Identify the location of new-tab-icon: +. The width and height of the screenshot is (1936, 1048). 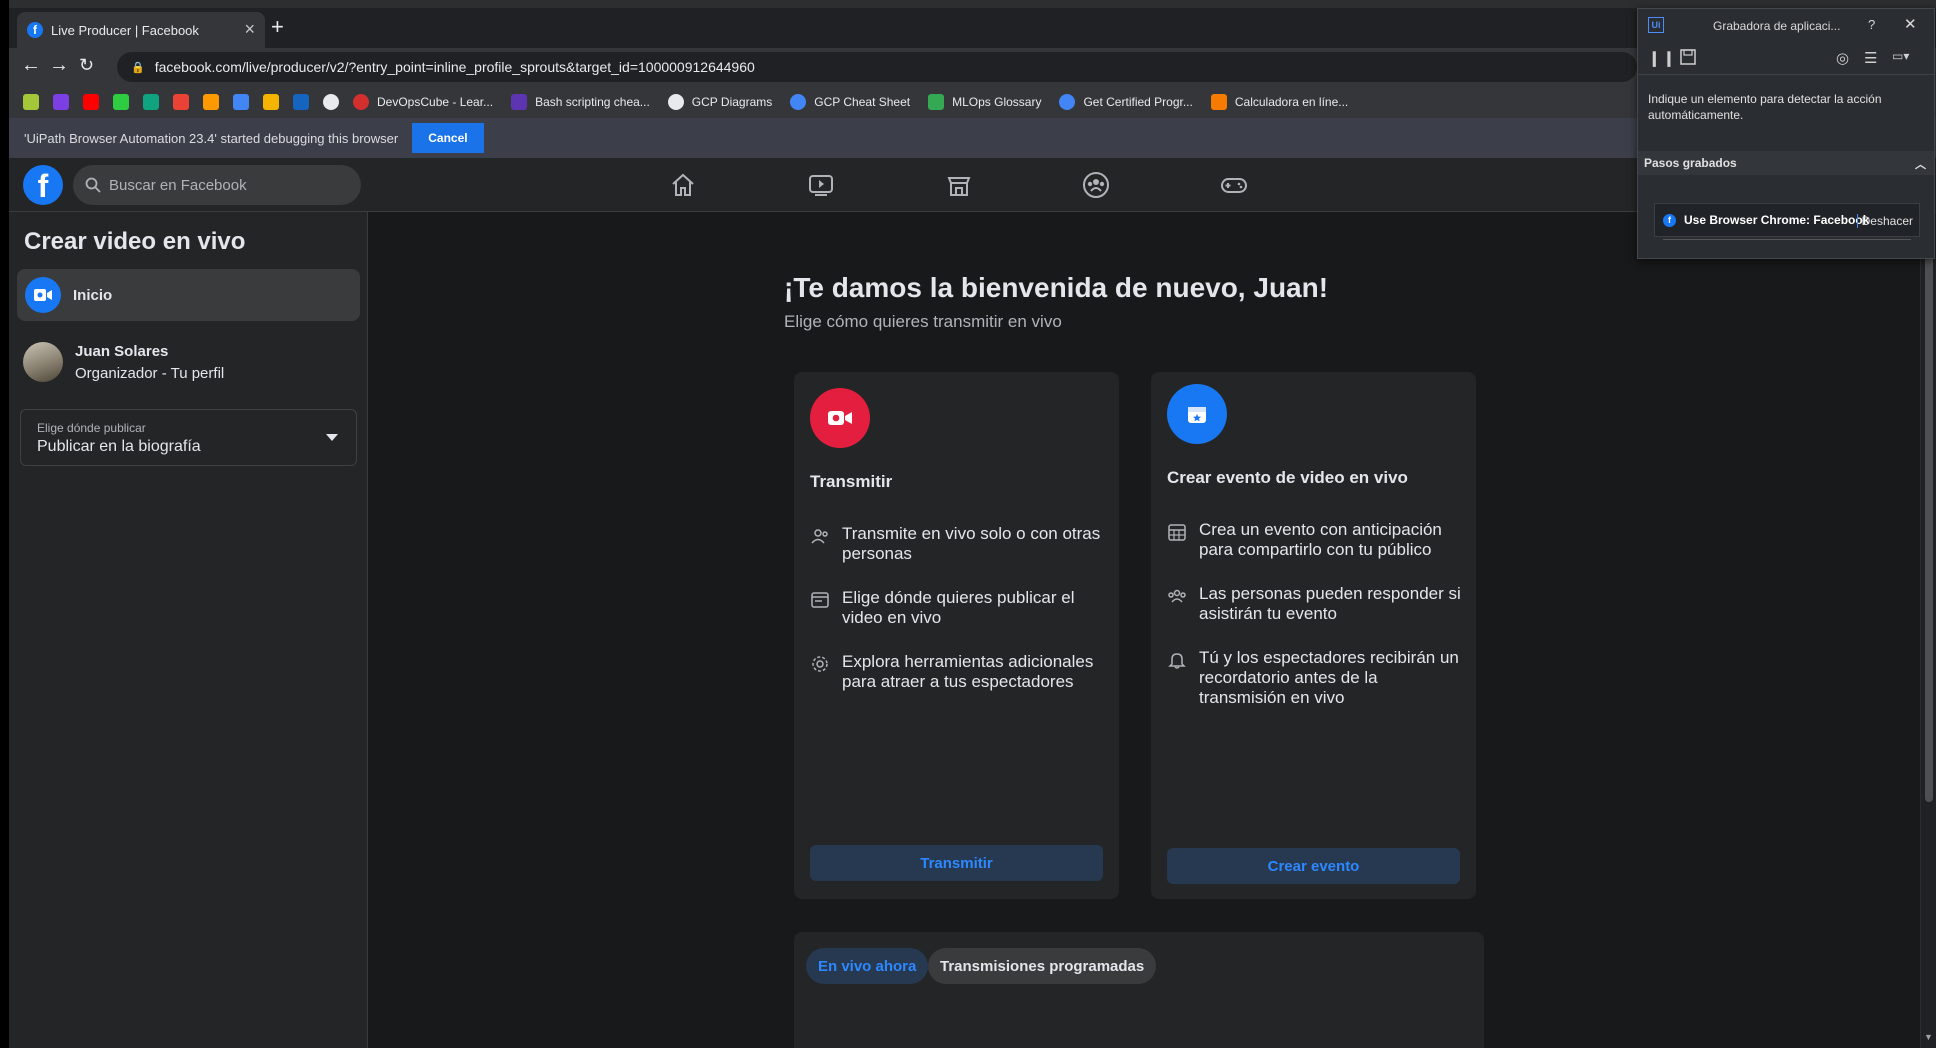
(277, 27).